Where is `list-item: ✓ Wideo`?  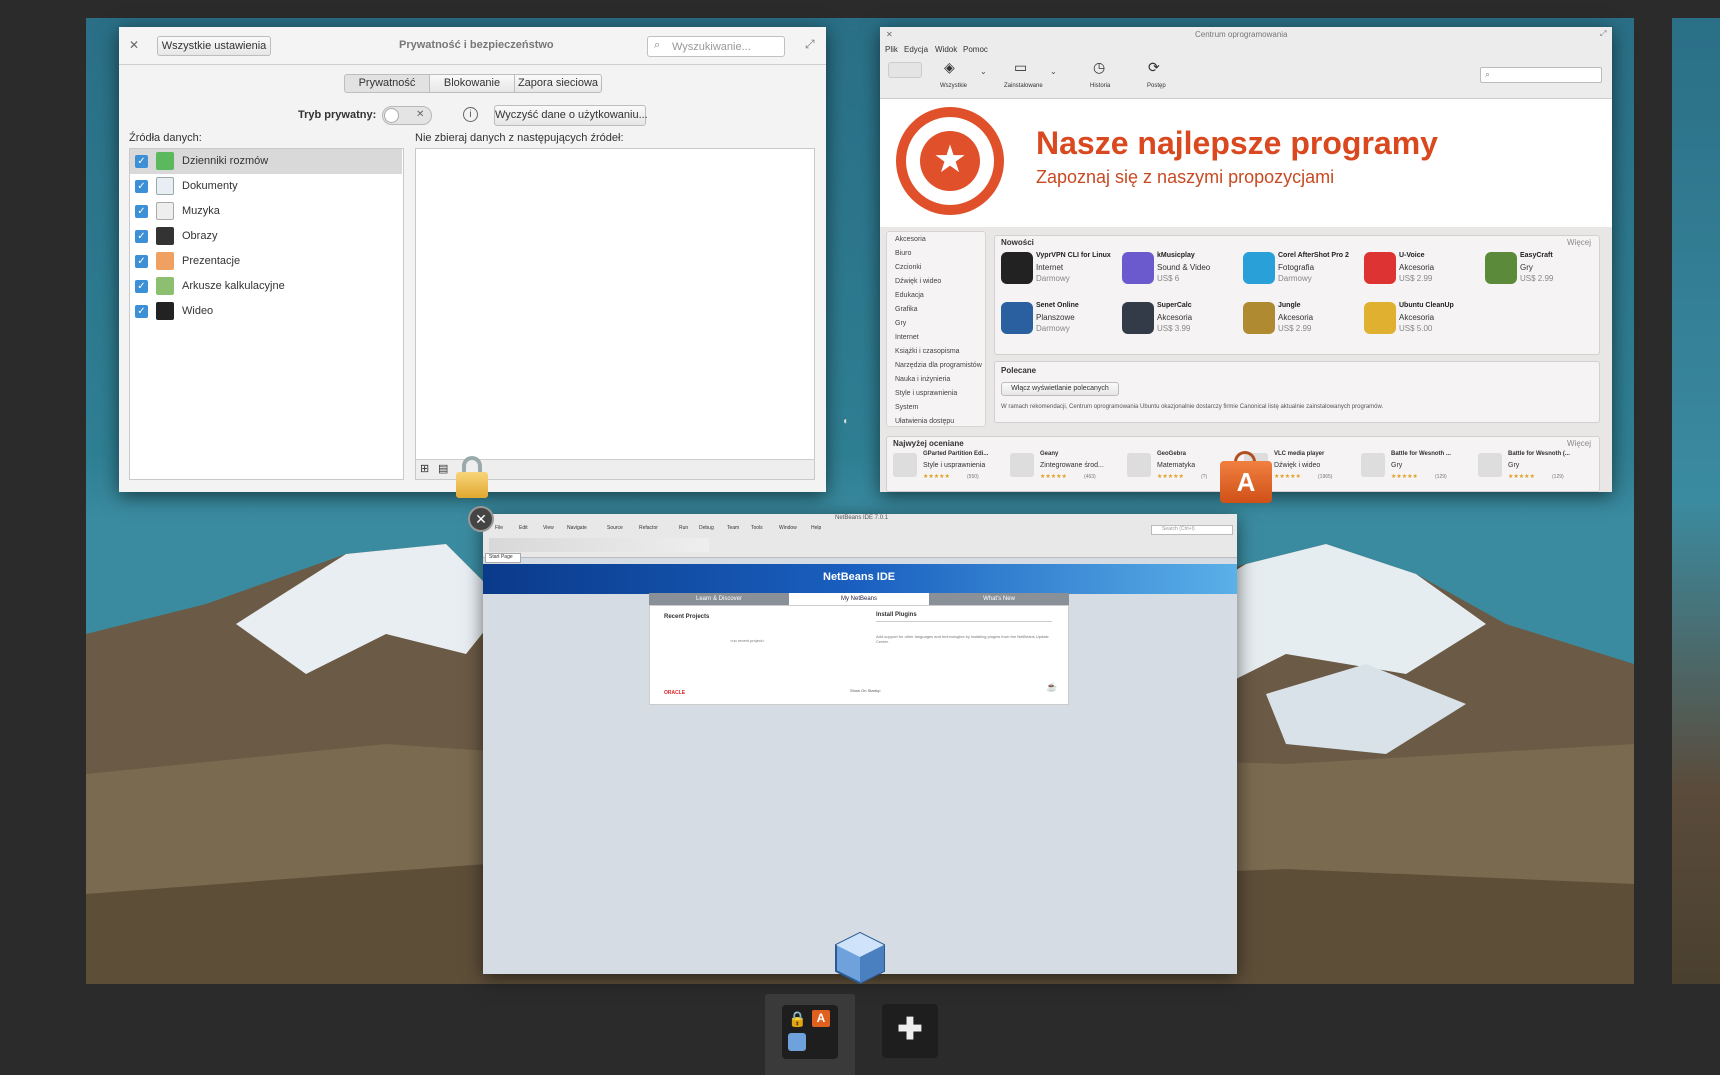
list-item: ✓ Wideo is located at coordinates (266, 311).